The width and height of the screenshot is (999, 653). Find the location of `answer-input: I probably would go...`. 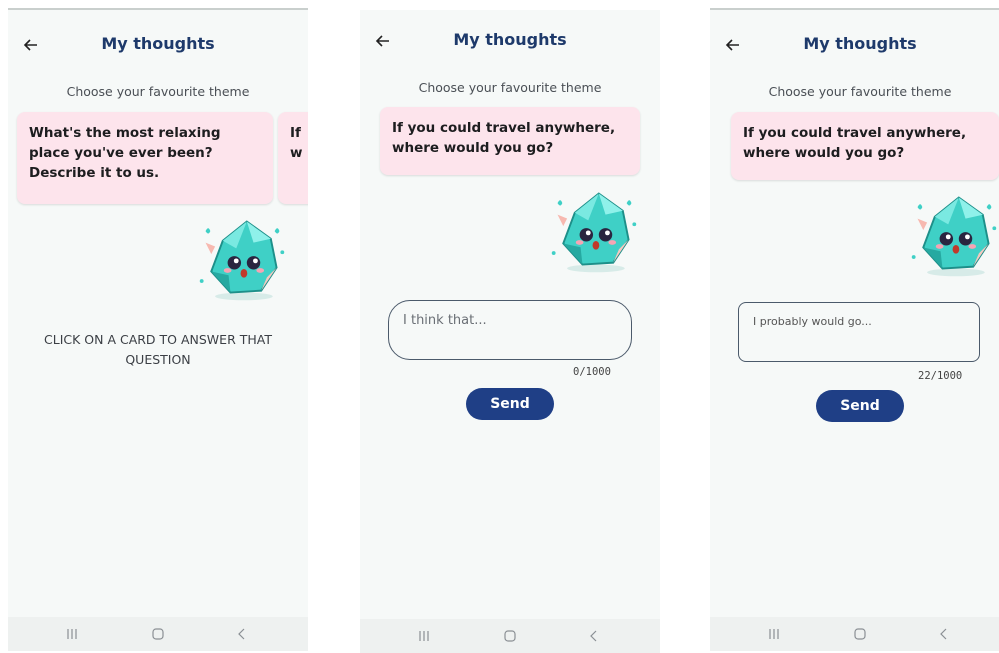

answer-input: I probably would go... is located at coordinates (859, 332).